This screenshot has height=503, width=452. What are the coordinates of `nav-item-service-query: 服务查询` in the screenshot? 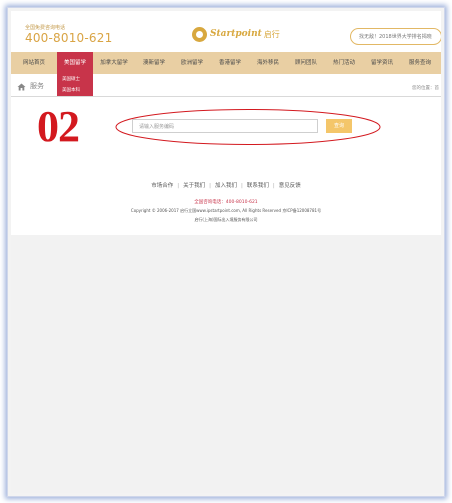 It's located at (420, 63).